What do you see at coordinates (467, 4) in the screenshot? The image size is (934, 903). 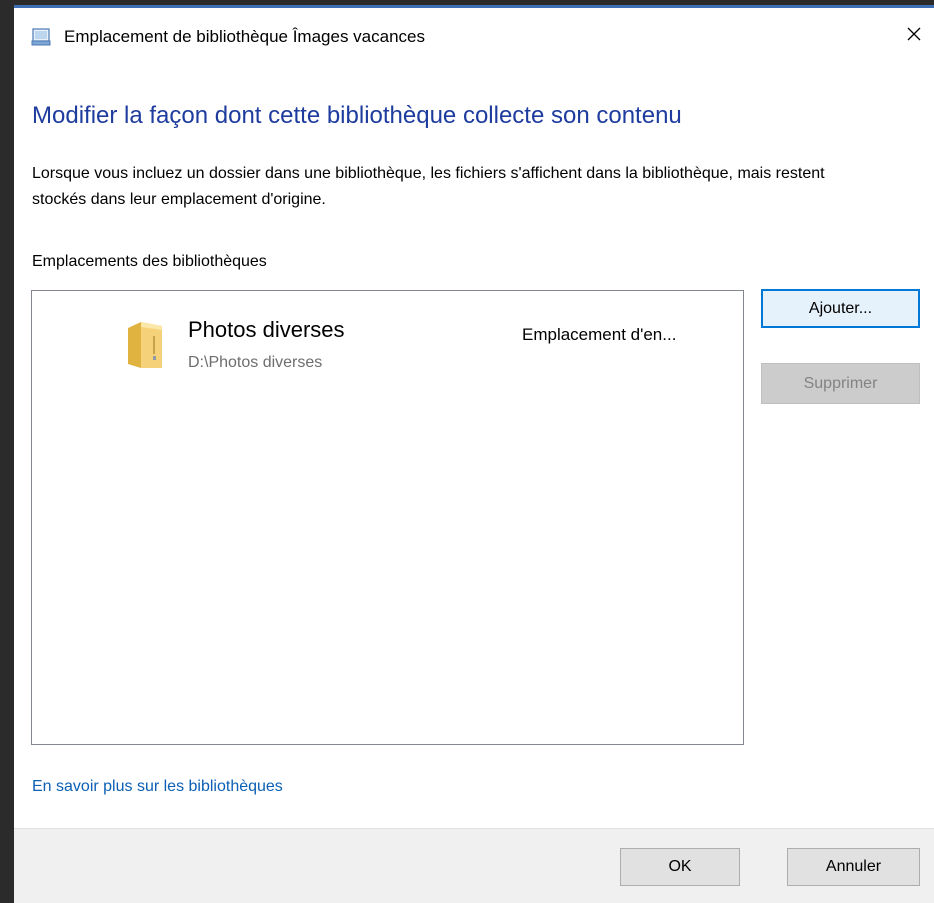 I see `background-edge-top` at bounding box center [467, 4].